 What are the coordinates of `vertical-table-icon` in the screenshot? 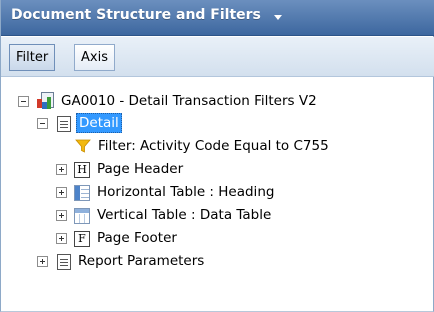 It's located at (82, 215).